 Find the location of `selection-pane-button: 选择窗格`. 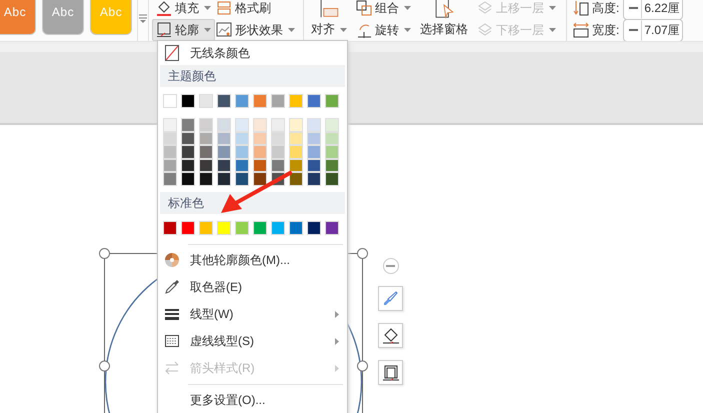

selection-pane-button: 选择窗格 is located at coordinates (444, 20).